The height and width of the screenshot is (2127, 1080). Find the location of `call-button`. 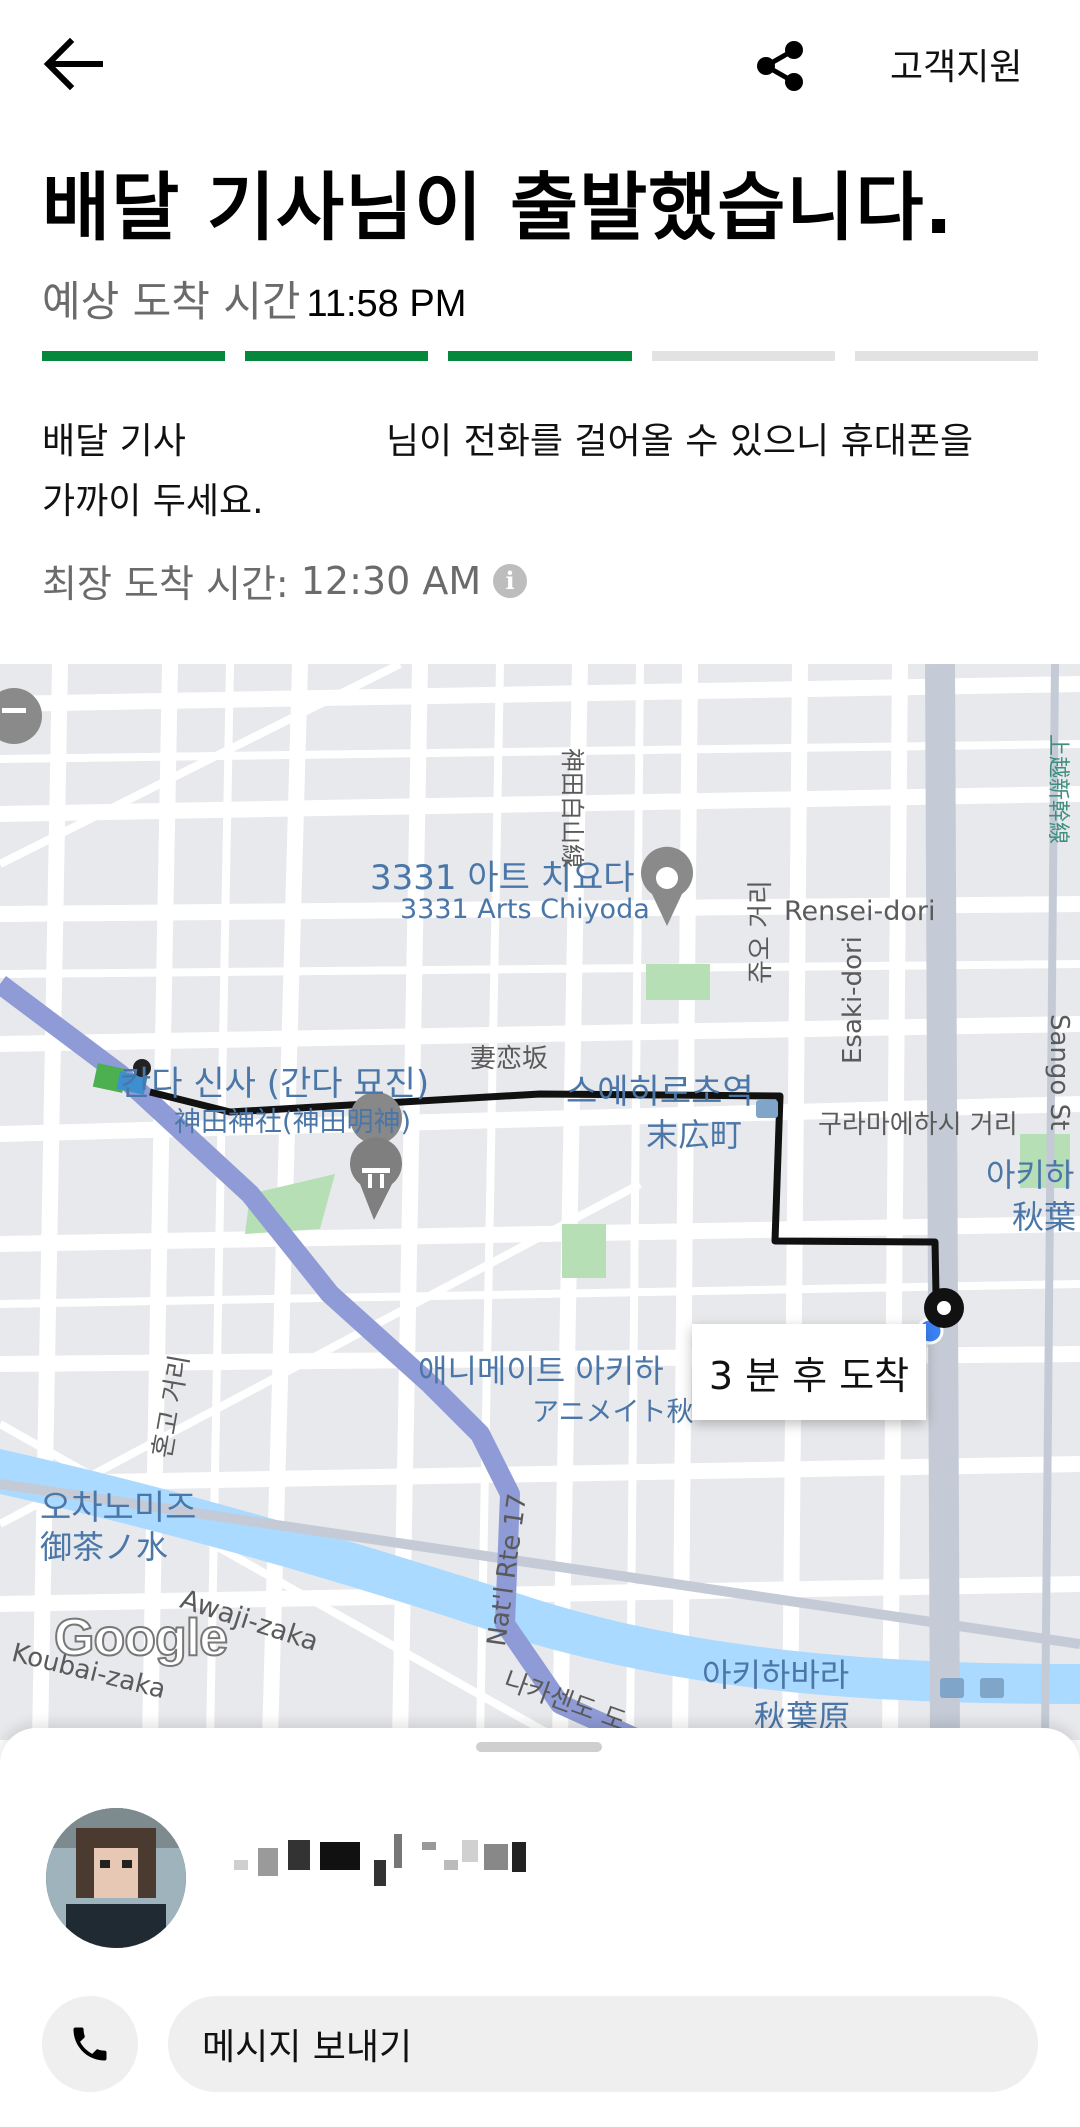

call-button is located at coordinates (90, 2044).